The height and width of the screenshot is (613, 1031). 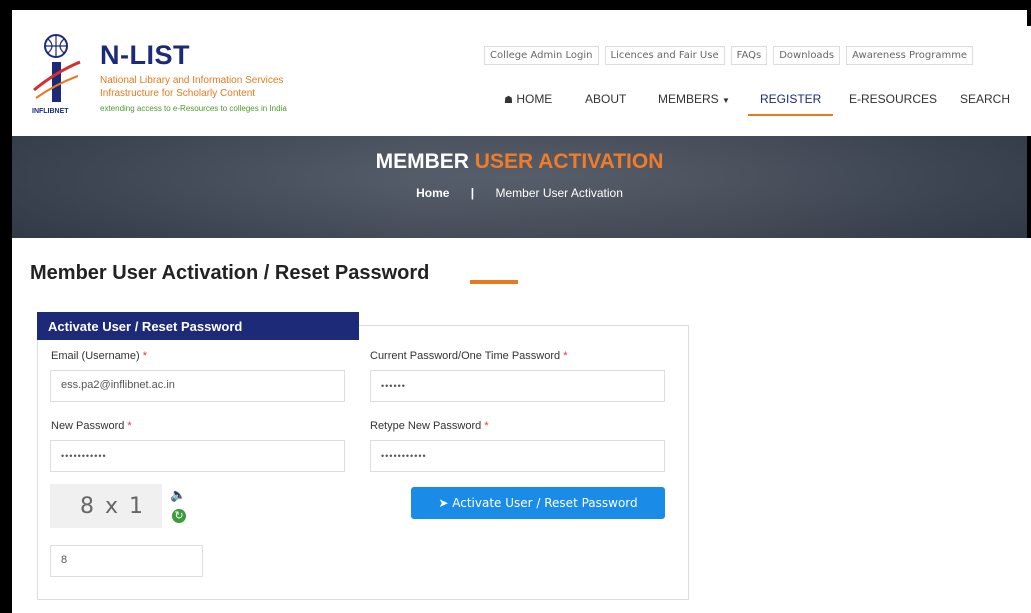 What do you see at coordinates (145, 55) in the screenshot?
I see `brand-title: N-LIST` at bounding box center [145, 55].